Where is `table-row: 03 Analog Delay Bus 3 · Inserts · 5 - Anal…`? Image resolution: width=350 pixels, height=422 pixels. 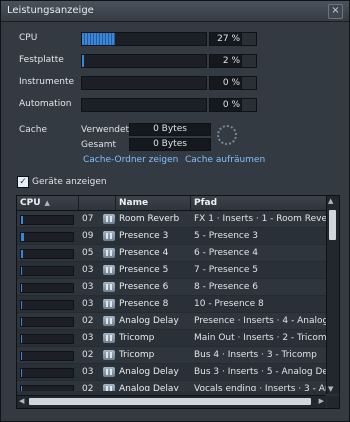
table-row: 03 Analog Delay Bus 3 · Inserts · 5 - Anal… is located at coordinates (171, 372).